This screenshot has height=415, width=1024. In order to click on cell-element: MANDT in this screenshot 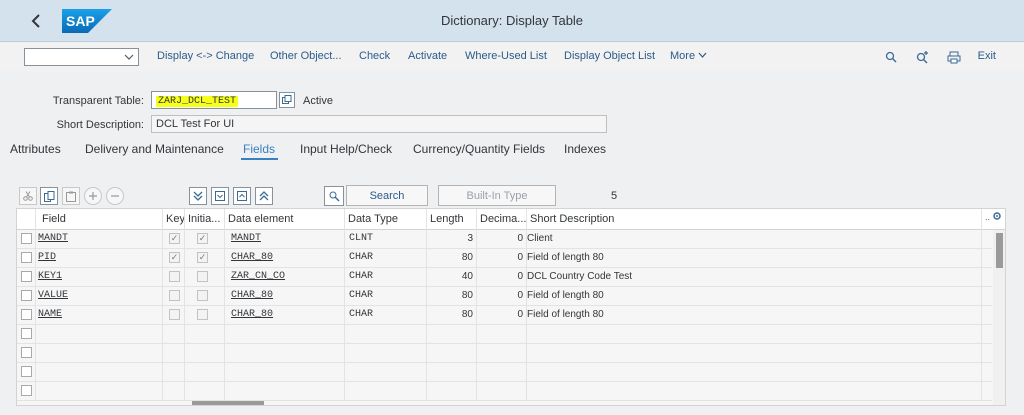, I will do `click(285, 239)`.